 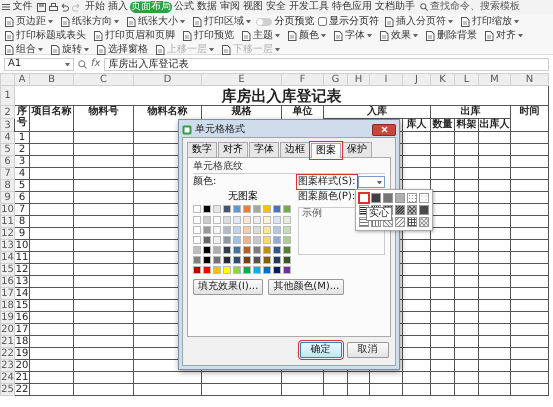 I want to click on row-label: 10, so click(x=7, y=210).